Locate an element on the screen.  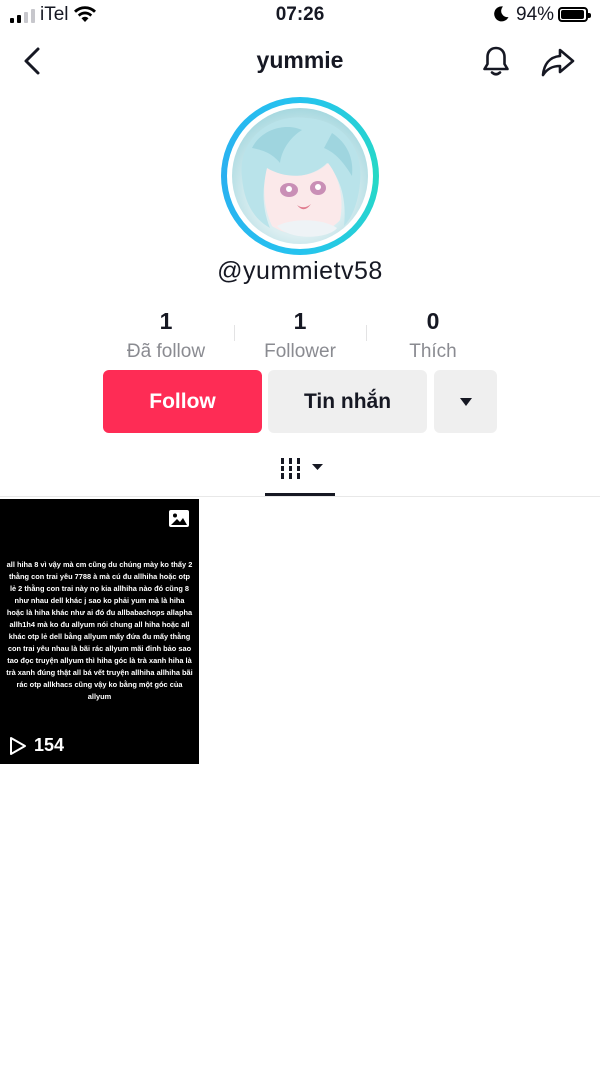
tab-videos is located at coordinates (300, 473).